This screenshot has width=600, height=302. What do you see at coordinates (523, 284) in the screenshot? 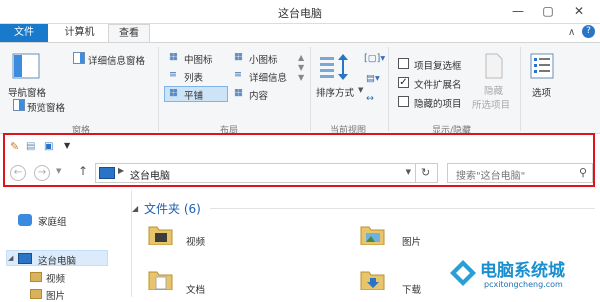
I see `watermark-url: pcxitongcheng.com` at bounding box center [523, 284].